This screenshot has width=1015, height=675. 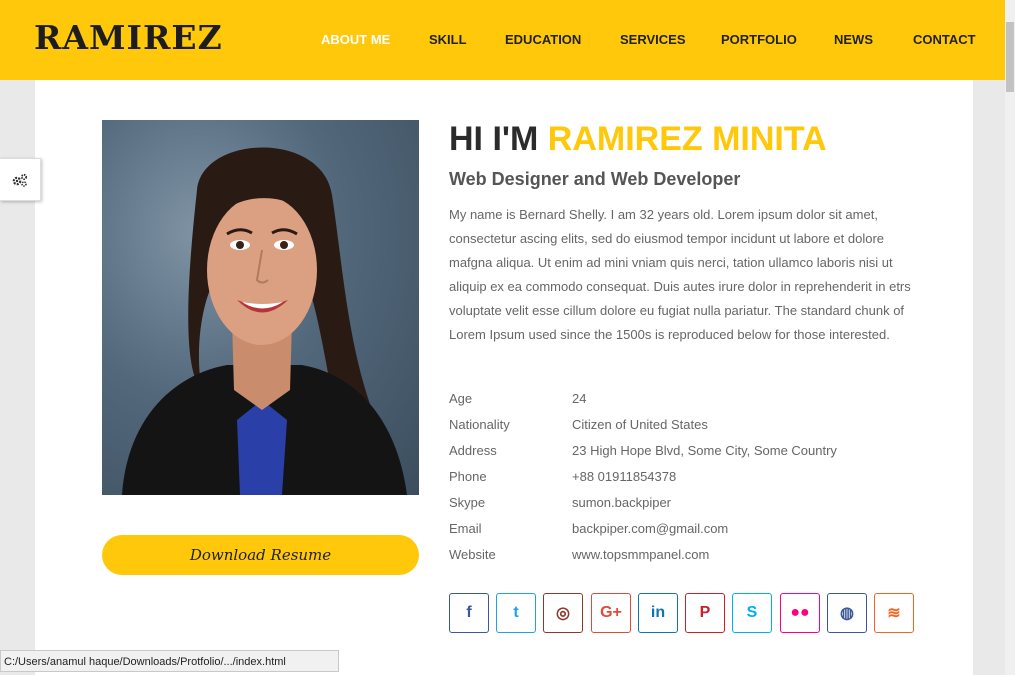 What do you see at coordinates (461, 398) in the screenshot?
I see `info-key: Age` at bounding box center [461, 398].